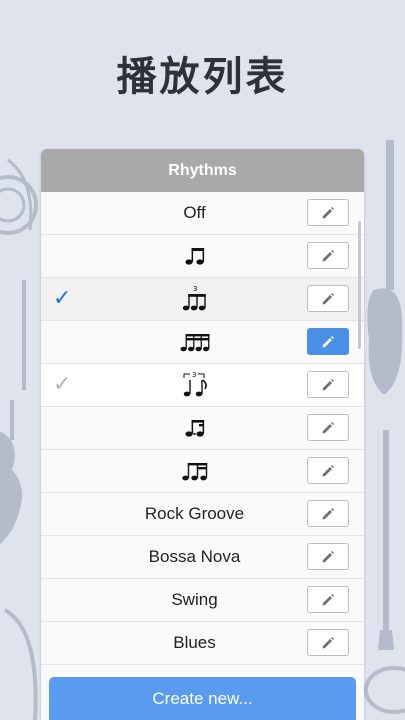  I want to click on page-title: 播放列表, so click(202, 77).